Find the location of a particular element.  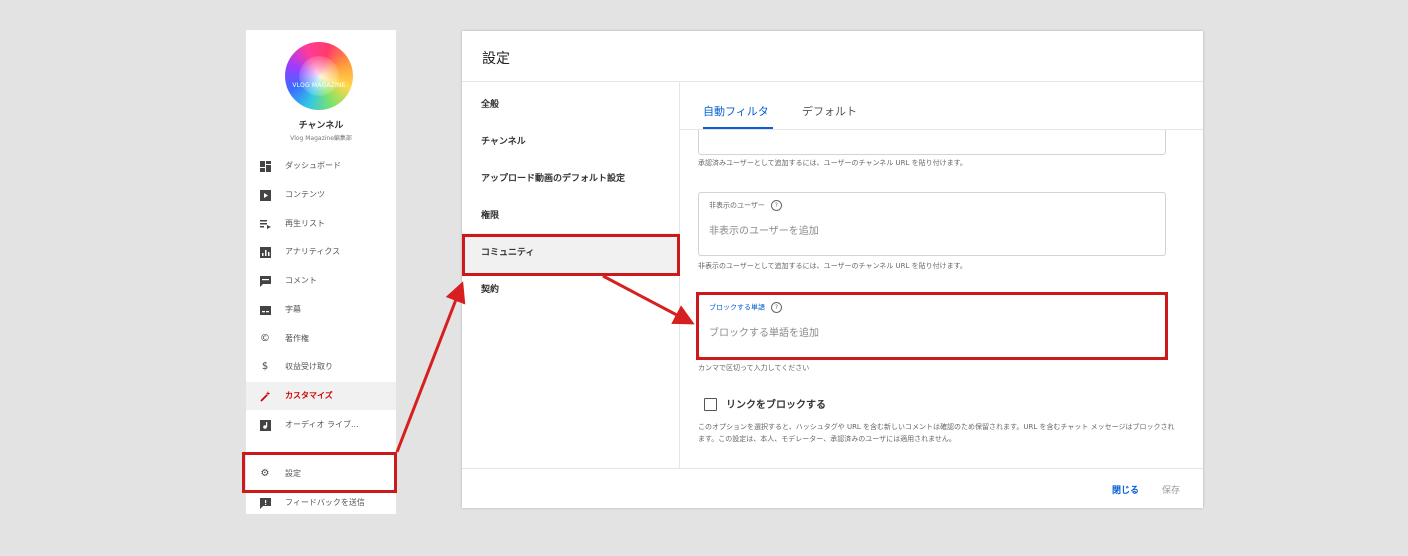

gear-icon: ⚙ is located at coordinates (265, 473).